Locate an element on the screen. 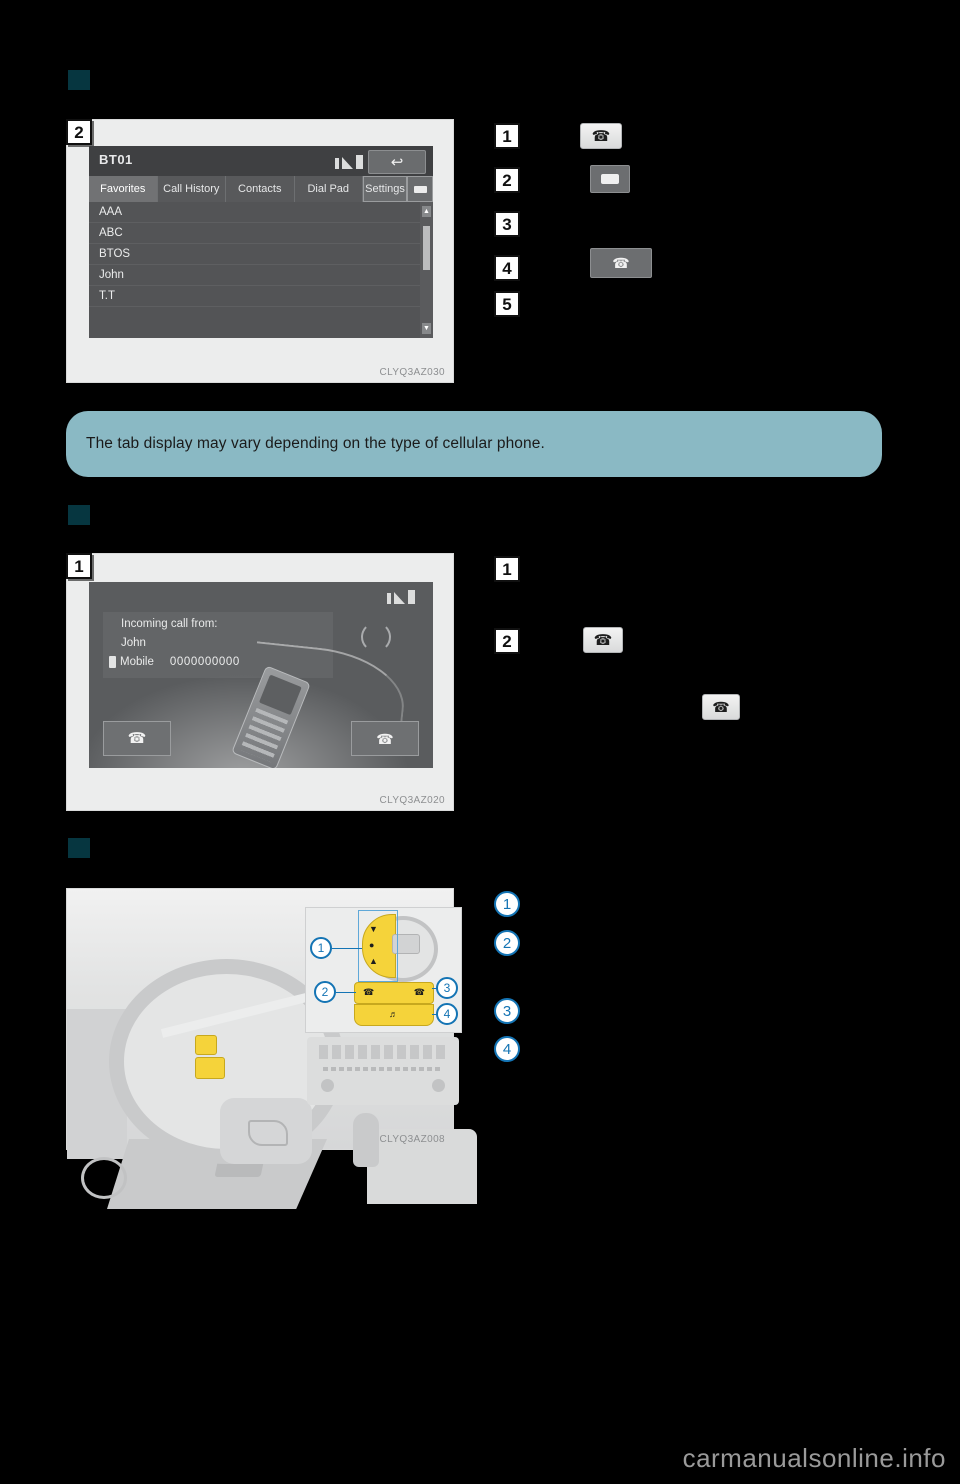 The height and width of the screenshot is (1484, 960). list-item: ABC is located at coordinates (261, 233).